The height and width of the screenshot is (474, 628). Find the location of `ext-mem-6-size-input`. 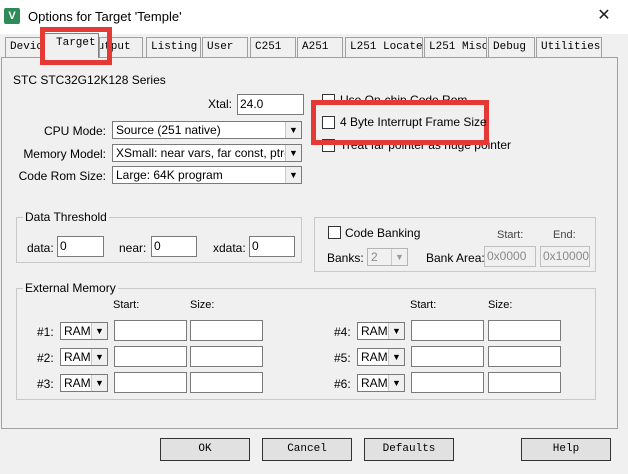

ext-mem-6-size-input is located at coordinates (524, 382).